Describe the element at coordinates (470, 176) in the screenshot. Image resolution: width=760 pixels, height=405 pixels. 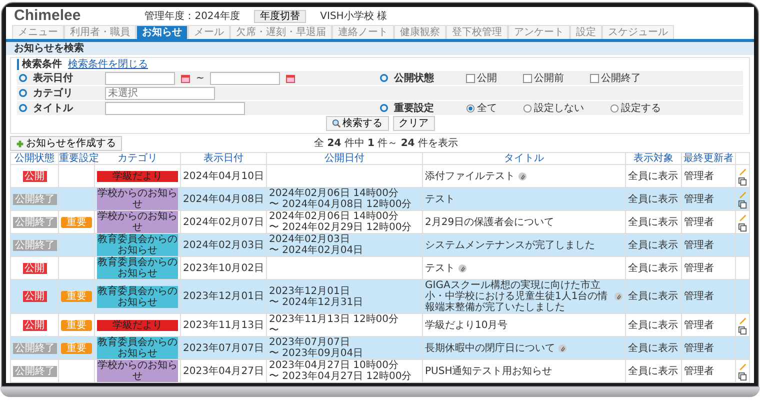
I see `notice-title: 添付ファイルテスト` at that location.